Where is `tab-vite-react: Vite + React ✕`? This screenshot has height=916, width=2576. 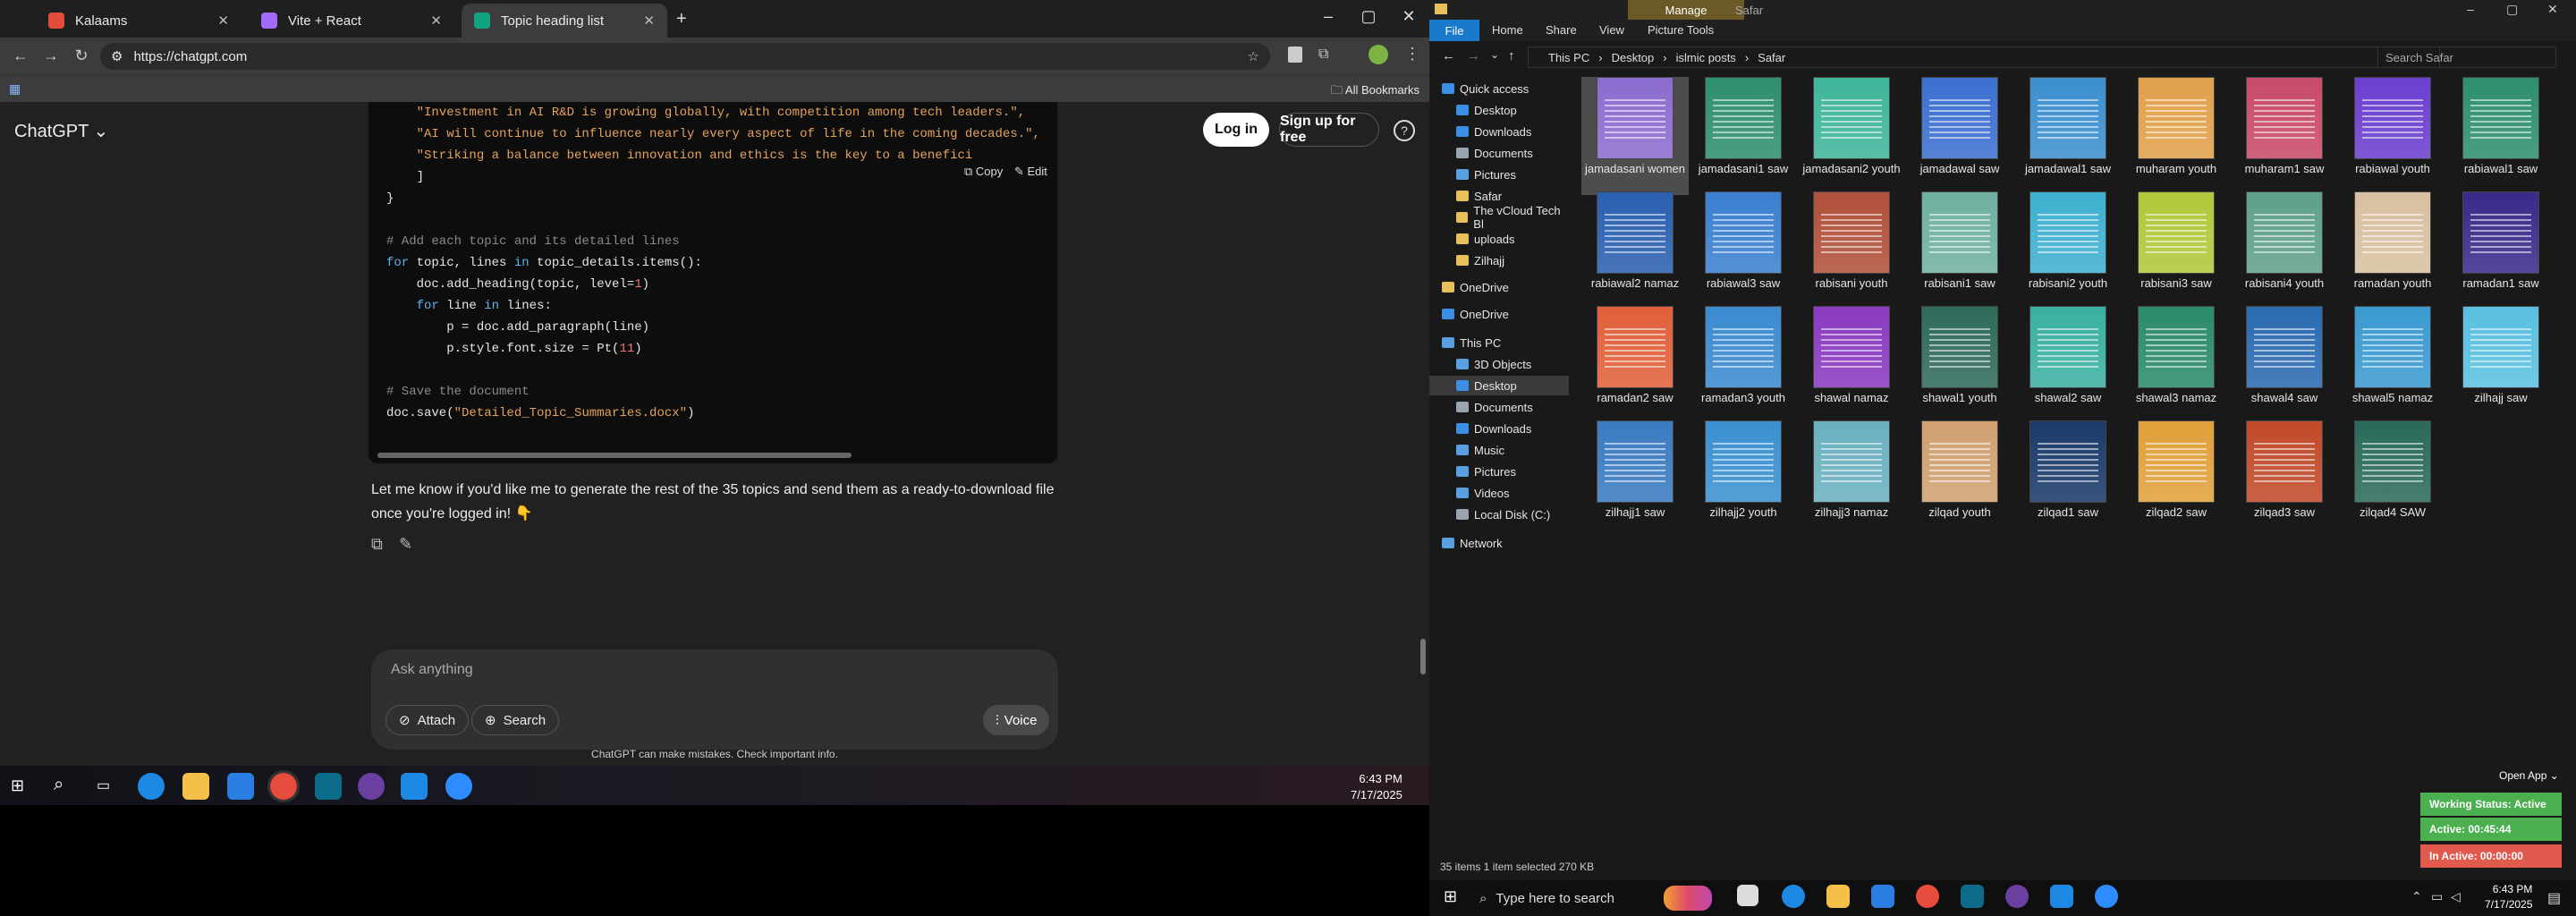
tab-vite-react: Vite + React ✕ is located at coordinates (351, 21).